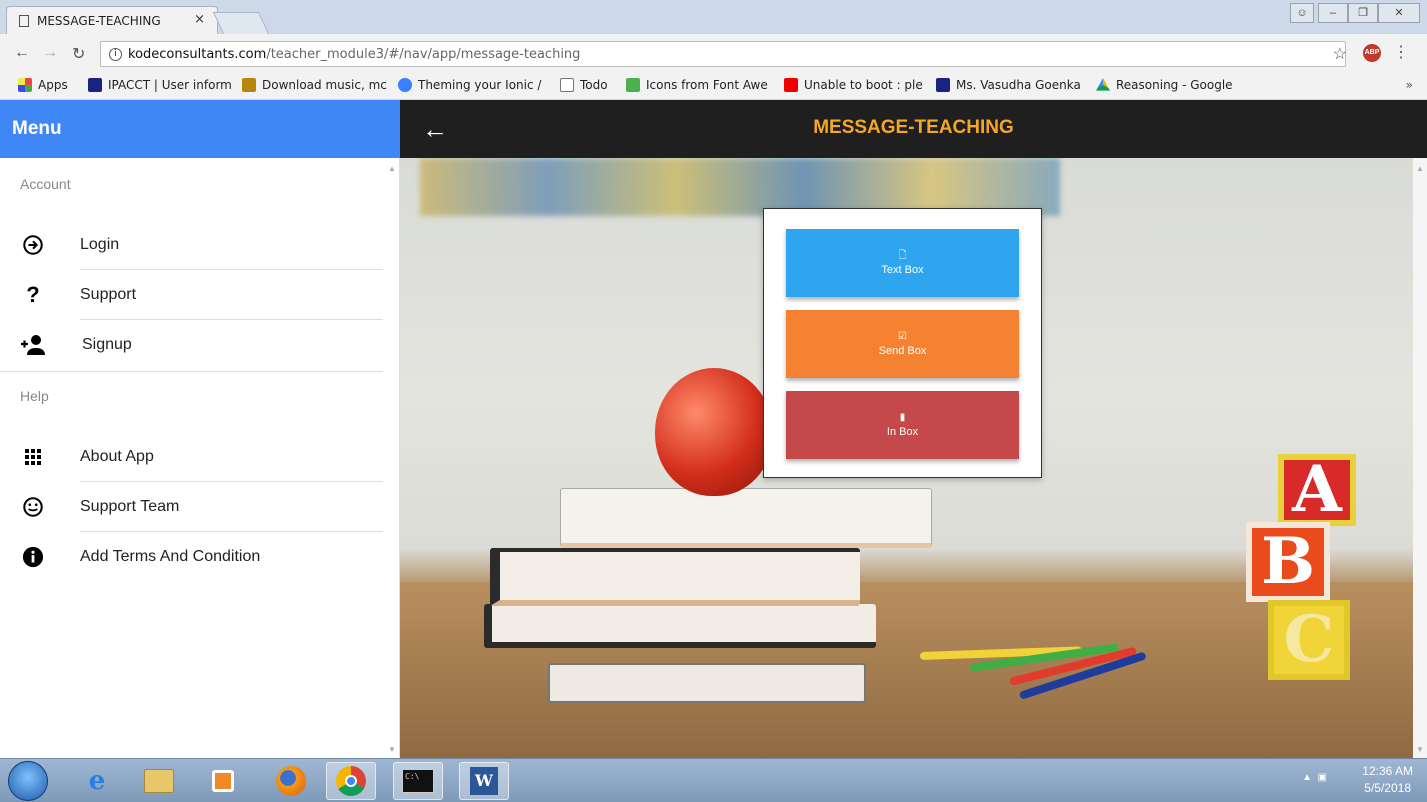 This screenshot has height=802, width=1427. Describe the element at coordinates (100, 244) in the screenshot. I see `menu-item-label: Login` at that location.